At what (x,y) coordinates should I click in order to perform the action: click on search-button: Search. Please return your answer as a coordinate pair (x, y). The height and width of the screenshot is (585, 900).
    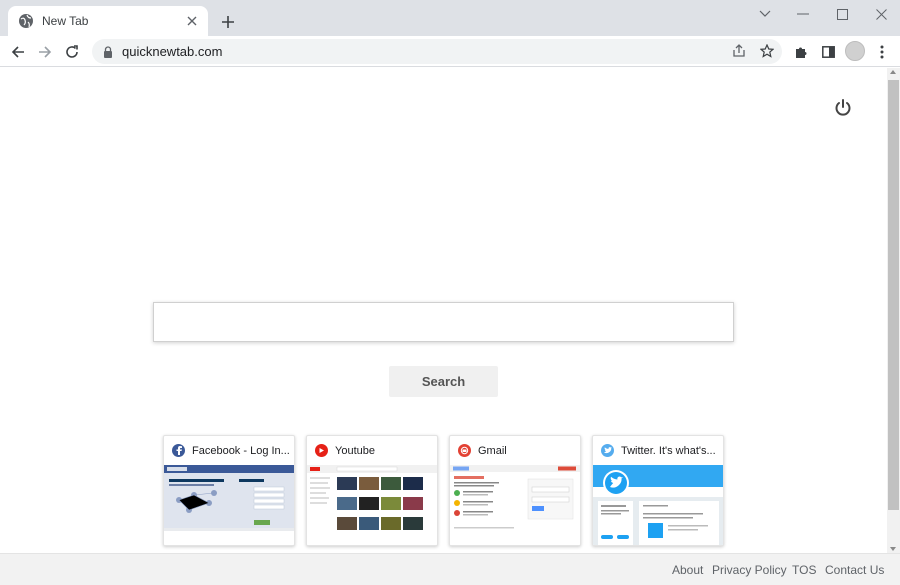
    Looking at the image, I should click on (443, 381).